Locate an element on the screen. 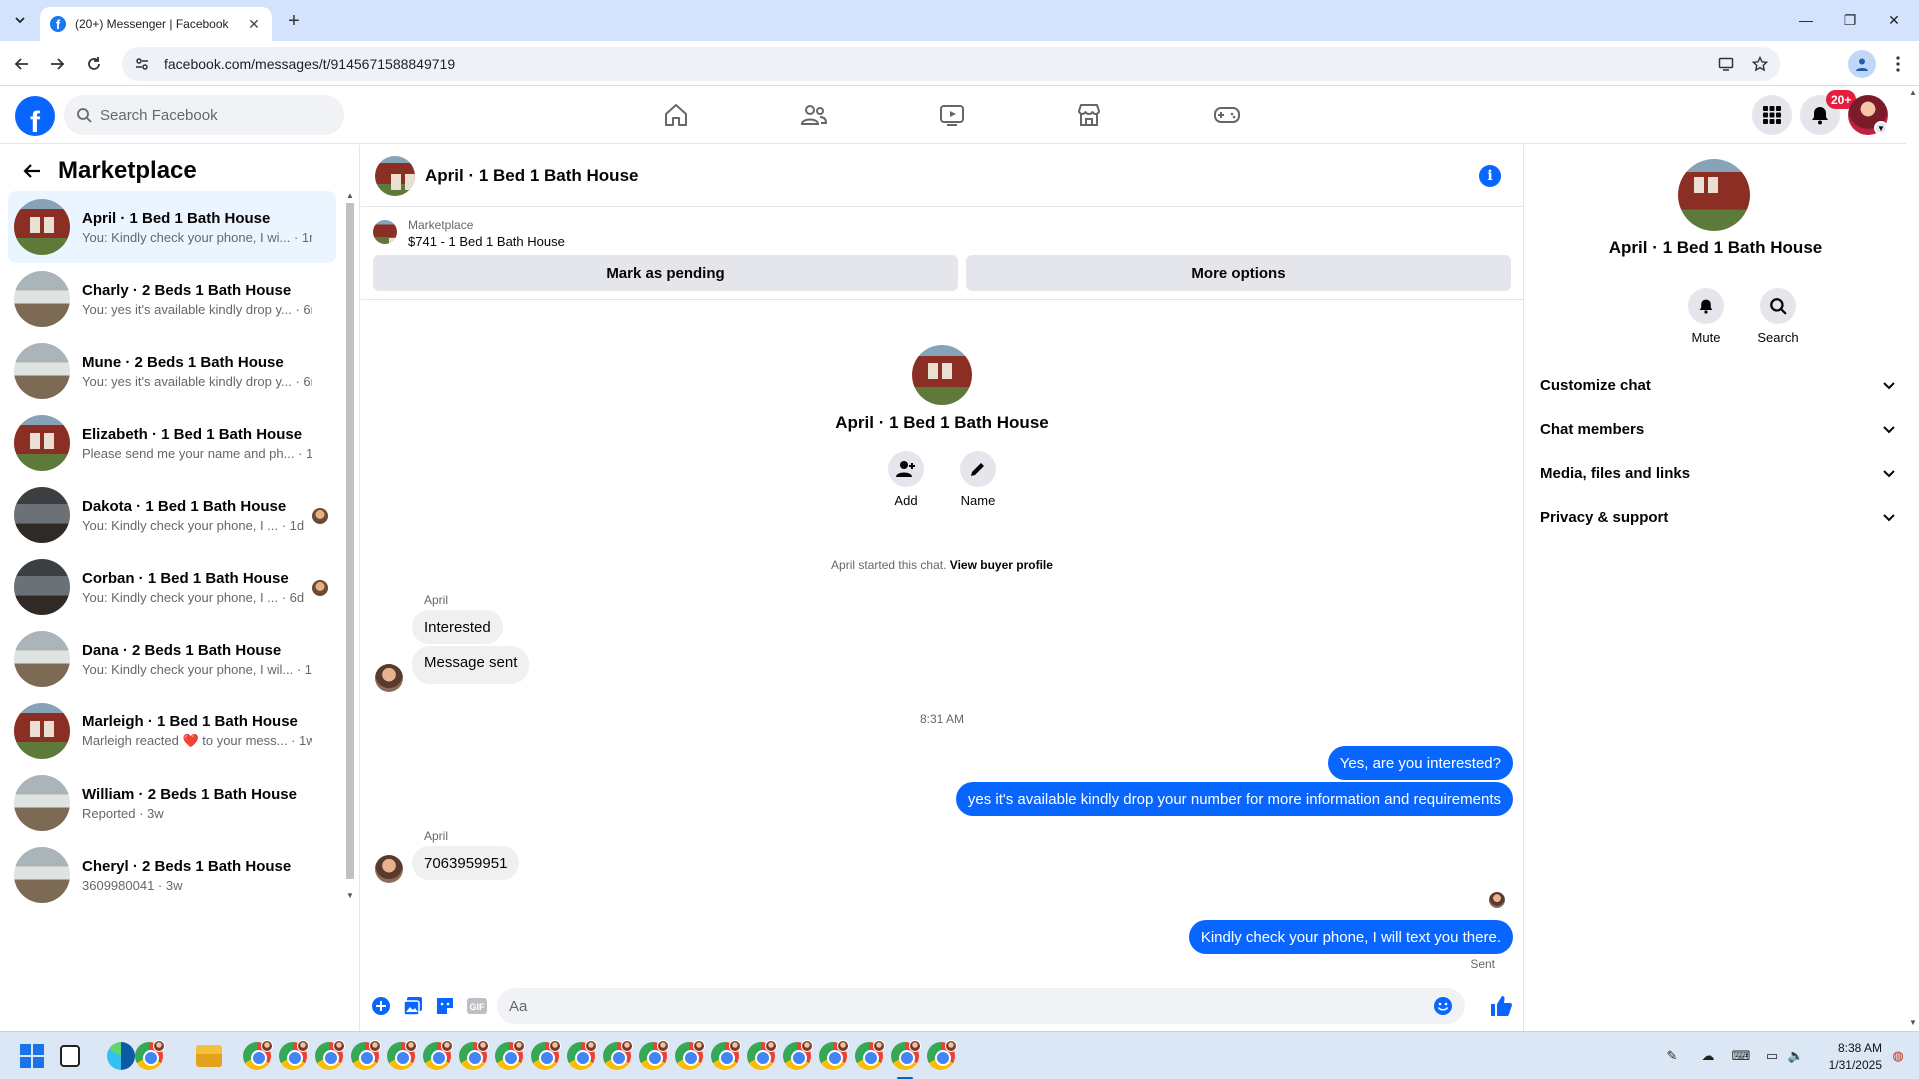  view-buyer-profile-link: View buyer profile is located at coordinates (1001, 565).